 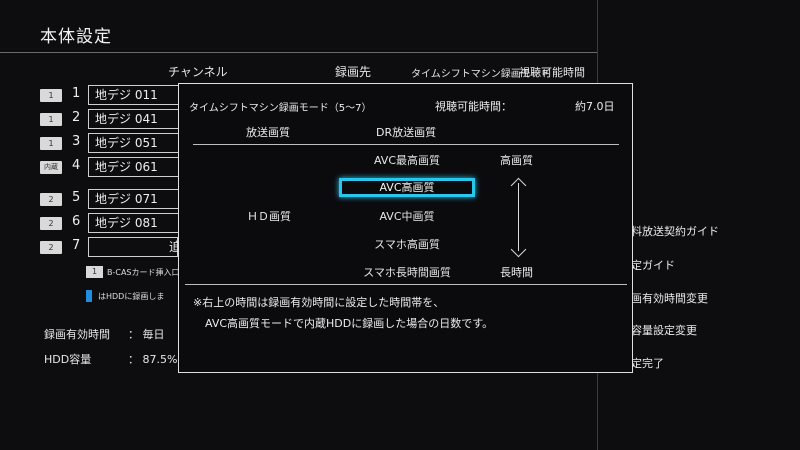 I want to click on menu-item-setup-guide: 定ガイド, so click(x=653, y=265).